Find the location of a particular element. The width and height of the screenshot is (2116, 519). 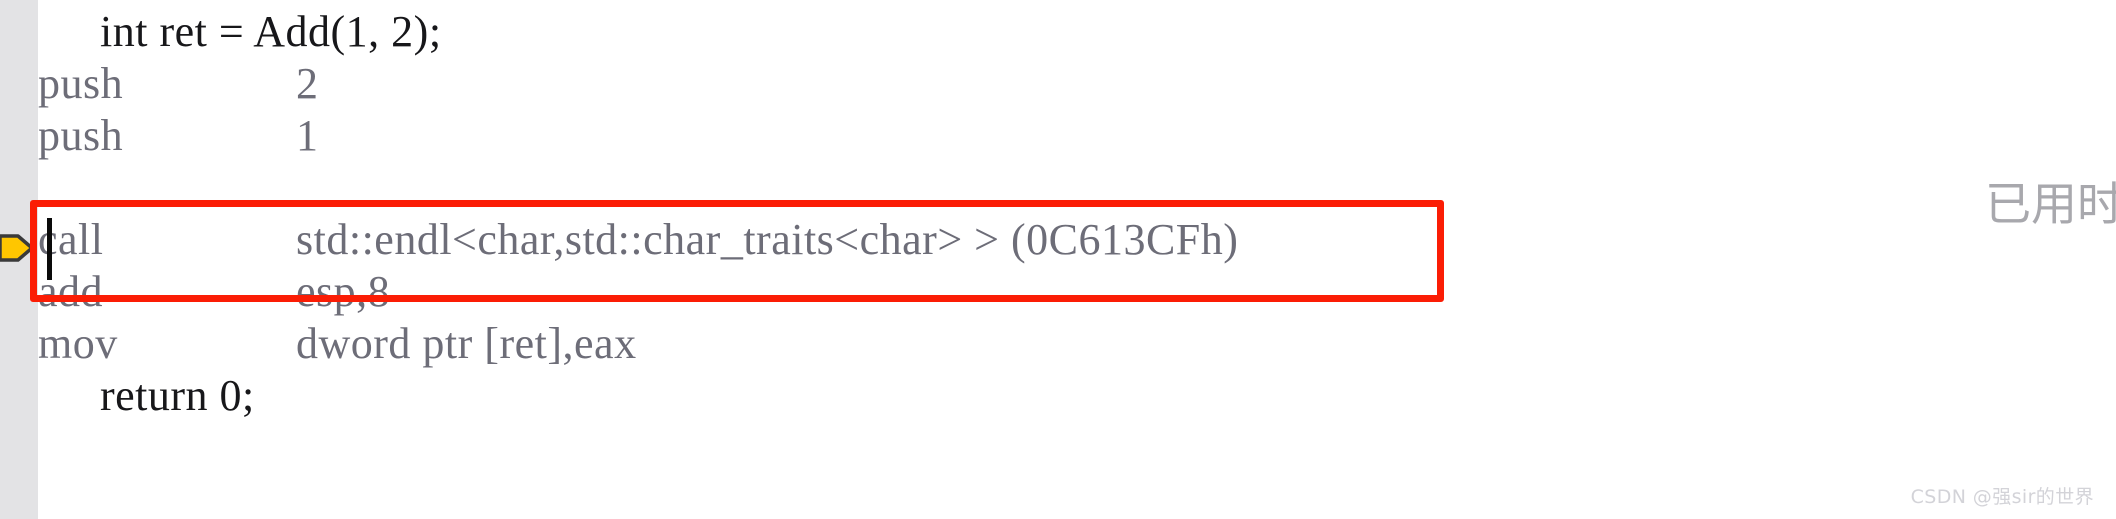

source-line-text: int ret = Add(1, 2); is located at coordinates (271, 31).